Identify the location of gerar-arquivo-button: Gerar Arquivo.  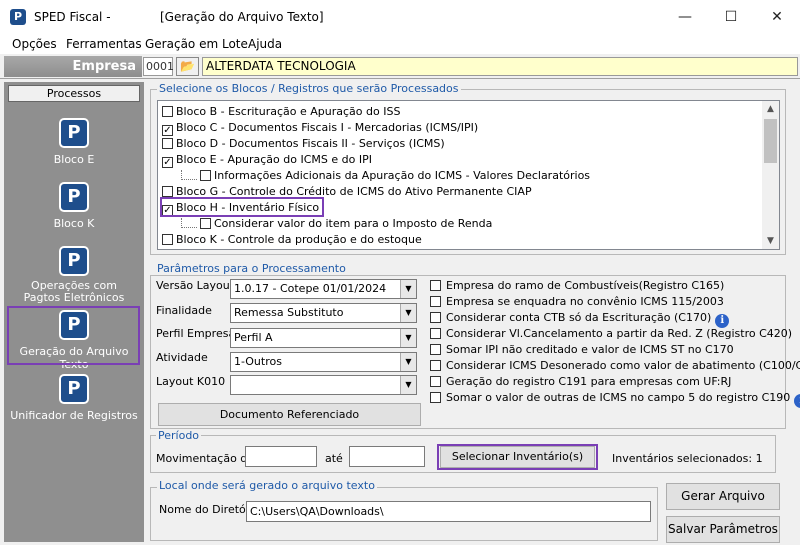
(723, 496).